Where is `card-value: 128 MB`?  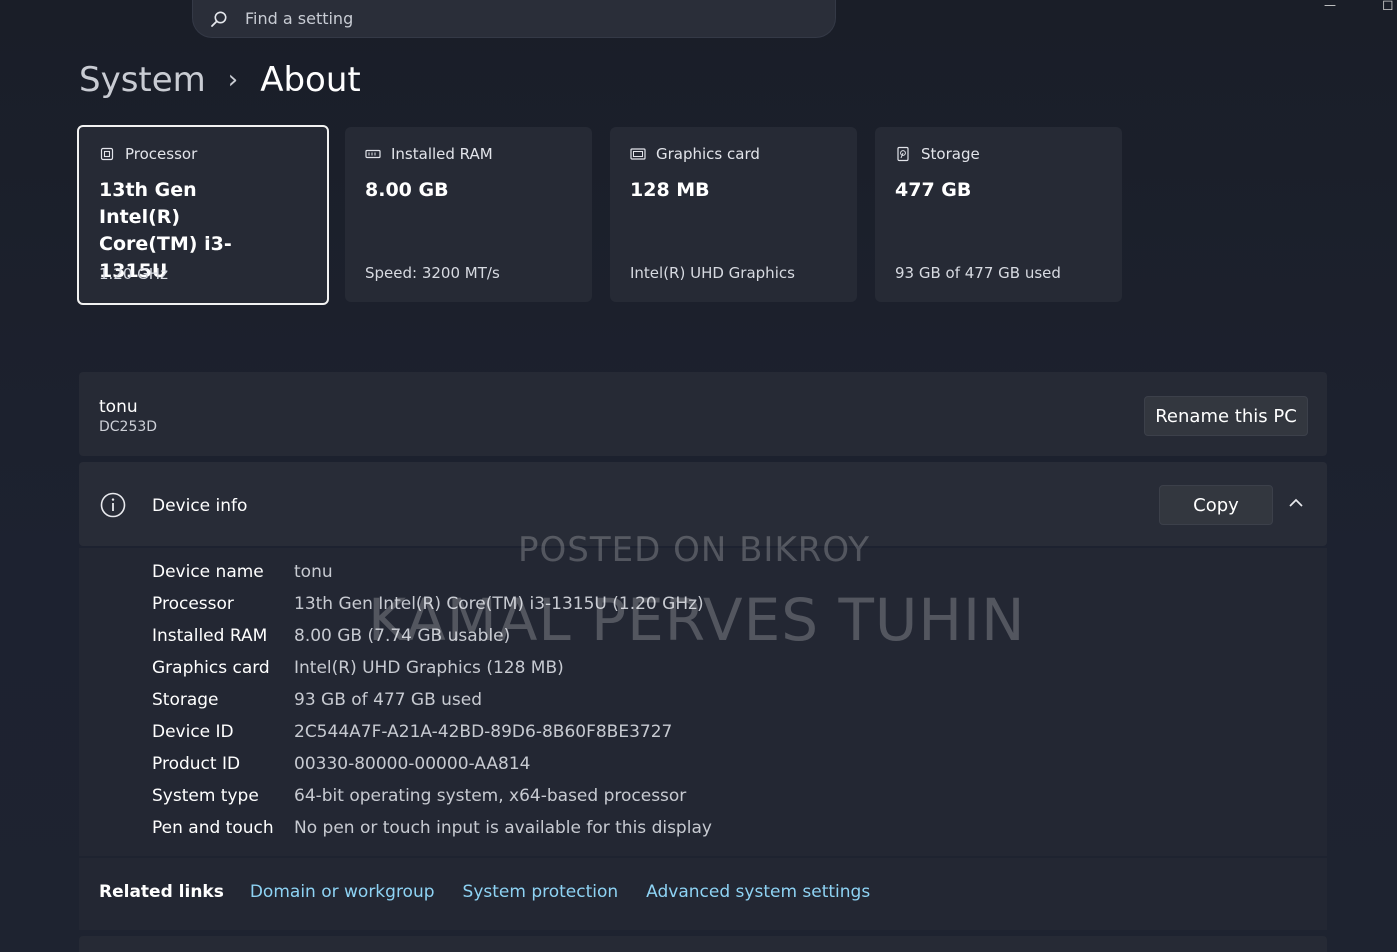 card-value: 128 MB is located at coordinates (670, 190).